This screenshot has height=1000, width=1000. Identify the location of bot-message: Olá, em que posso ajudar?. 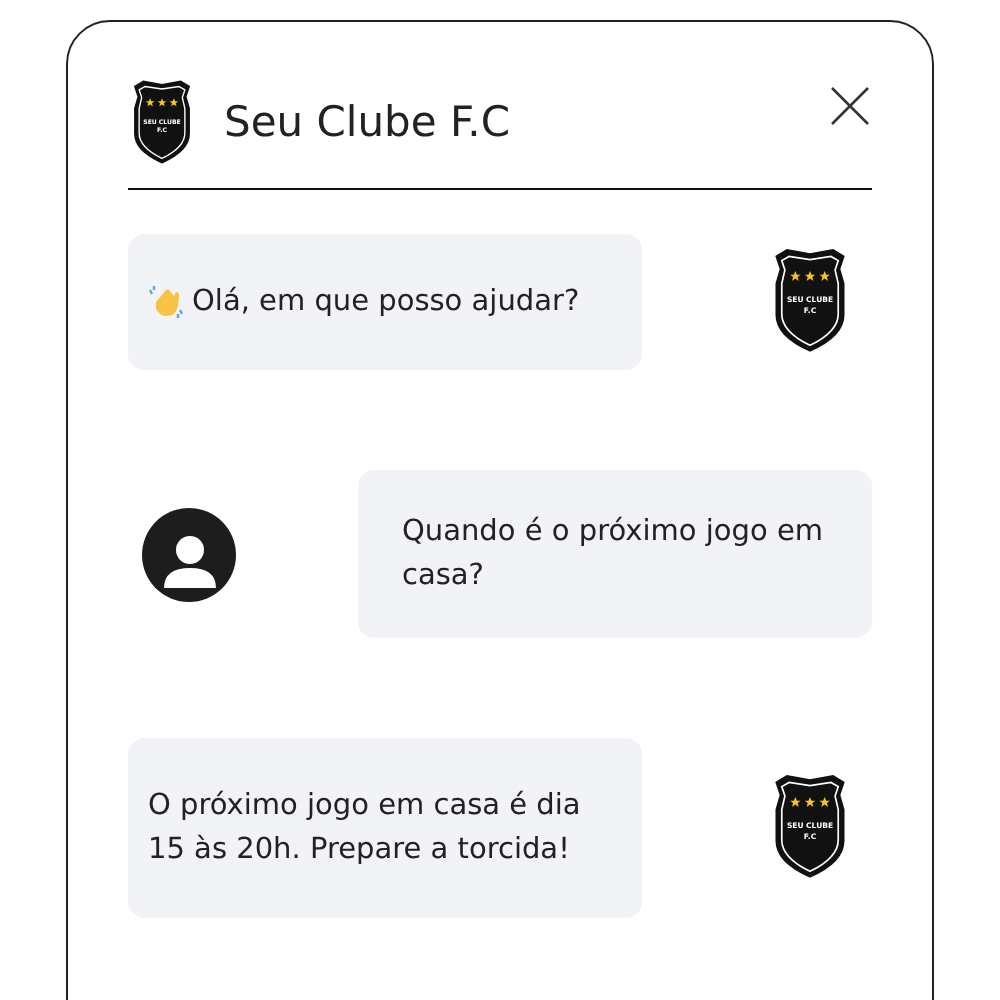
(385, 302).